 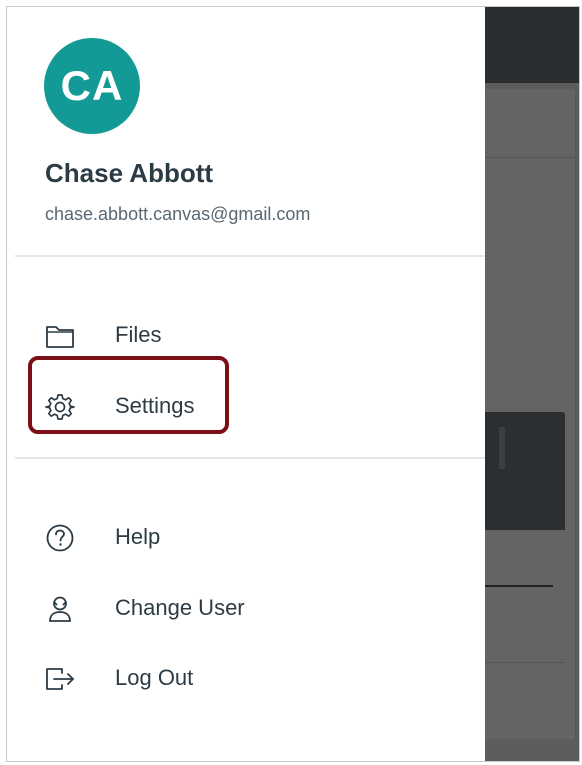 I want to click on avatar: CA, so click(x=92, y=86).